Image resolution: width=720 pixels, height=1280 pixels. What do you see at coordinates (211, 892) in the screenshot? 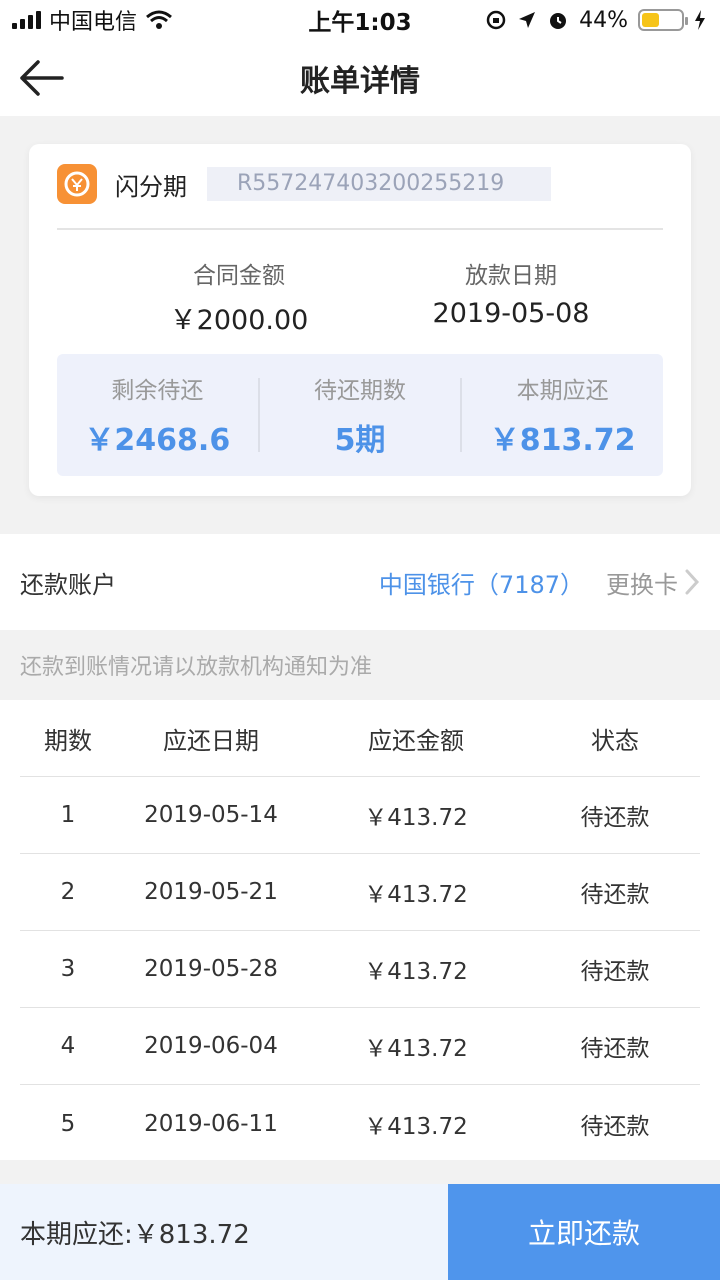
I see `row-date: 2019-05-21` at bounding box center [211, 892].